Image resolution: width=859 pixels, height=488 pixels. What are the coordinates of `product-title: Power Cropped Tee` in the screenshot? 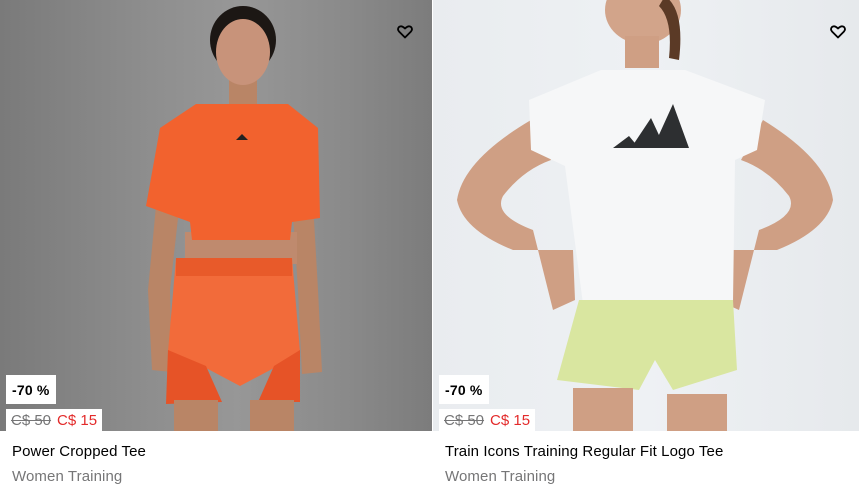 It's located at (79, 451).